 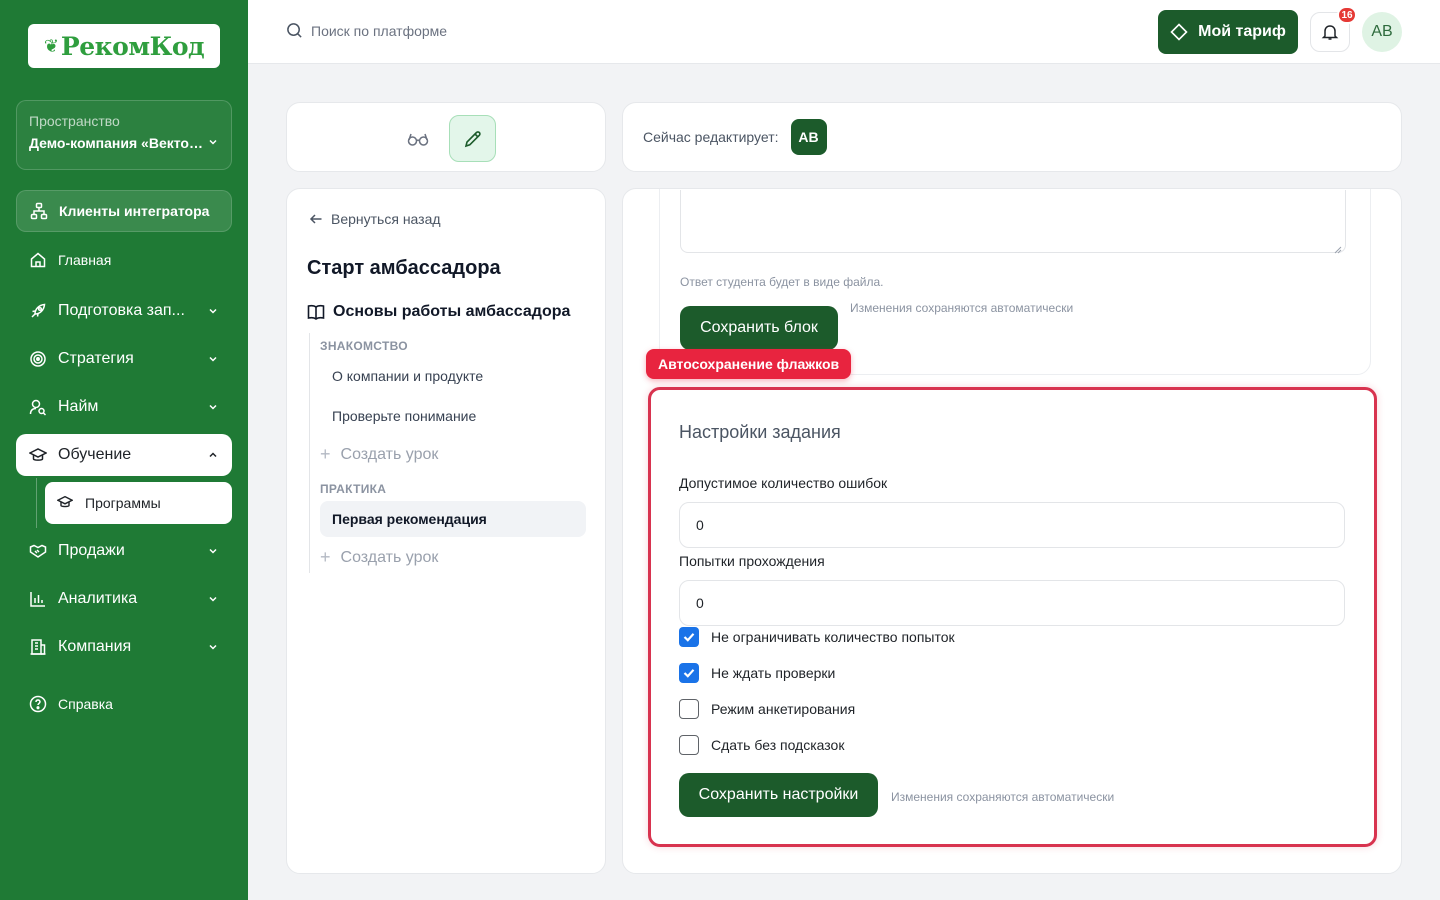 What do you see at coordinates (124, 704) in the screenshot?
I see `sidebar-item-help: Справка` at bounding box center [124, 704].